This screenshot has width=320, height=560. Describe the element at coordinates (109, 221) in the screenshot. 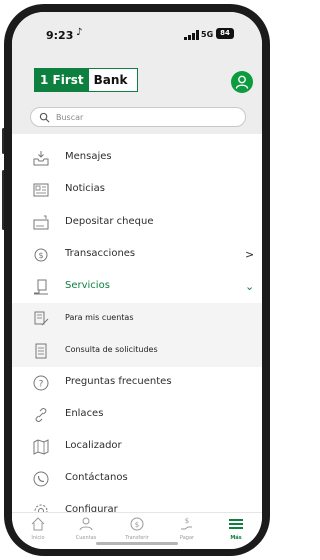

I see `menu-label: Depositar cheque` at that location.